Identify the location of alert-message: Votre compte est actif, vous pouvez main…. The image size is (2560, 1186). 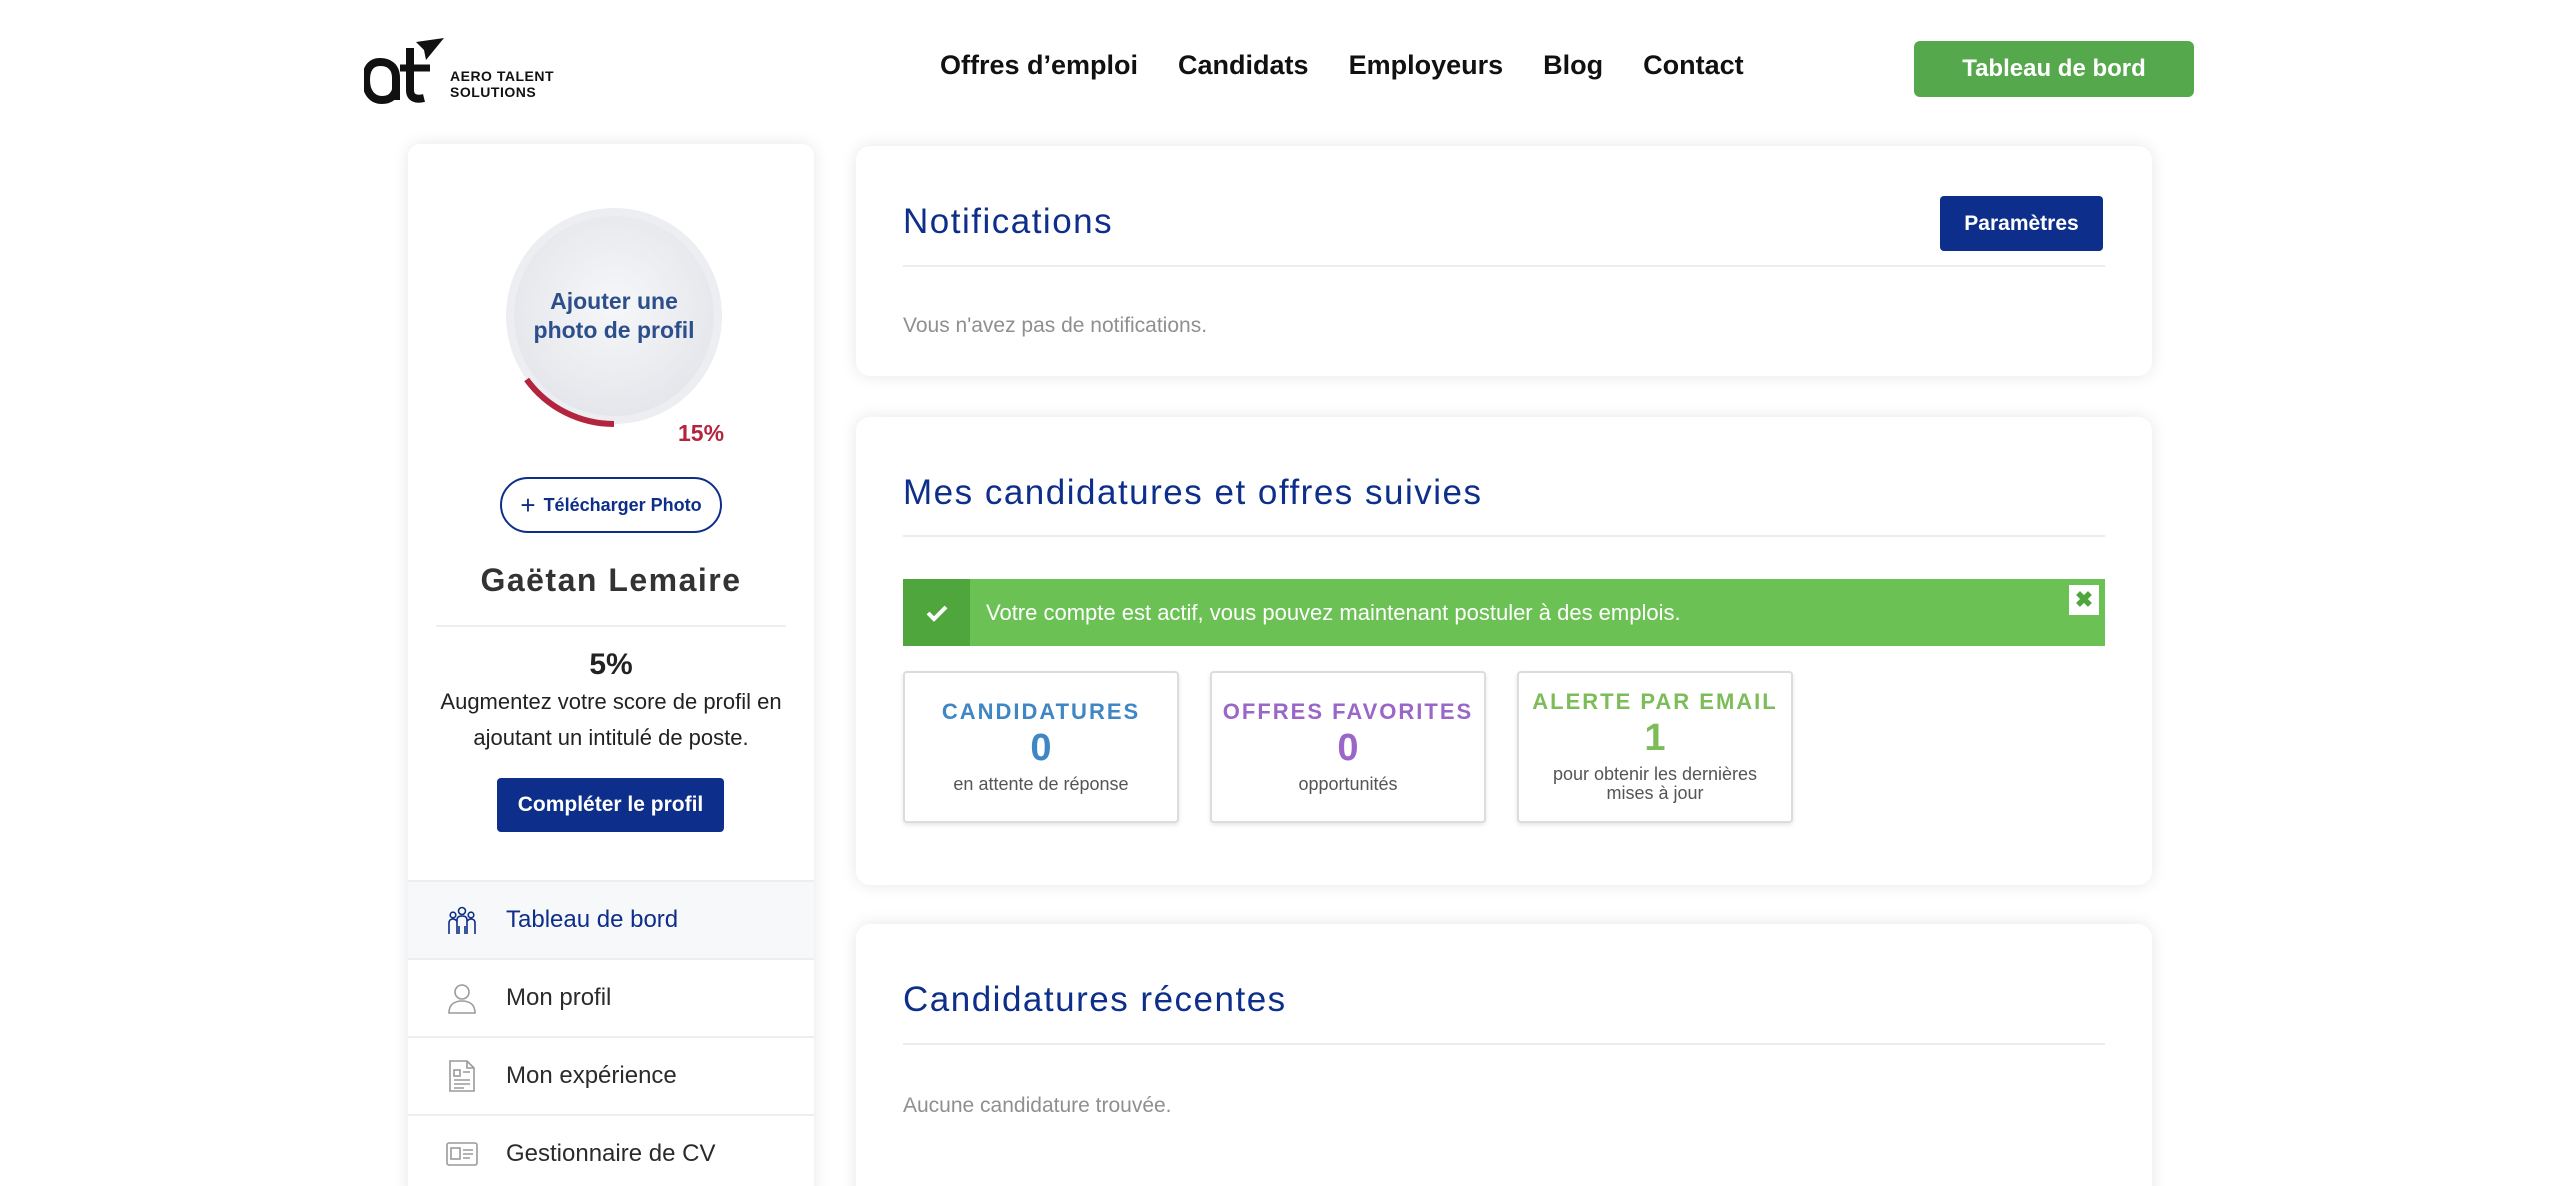
(1333, 612).